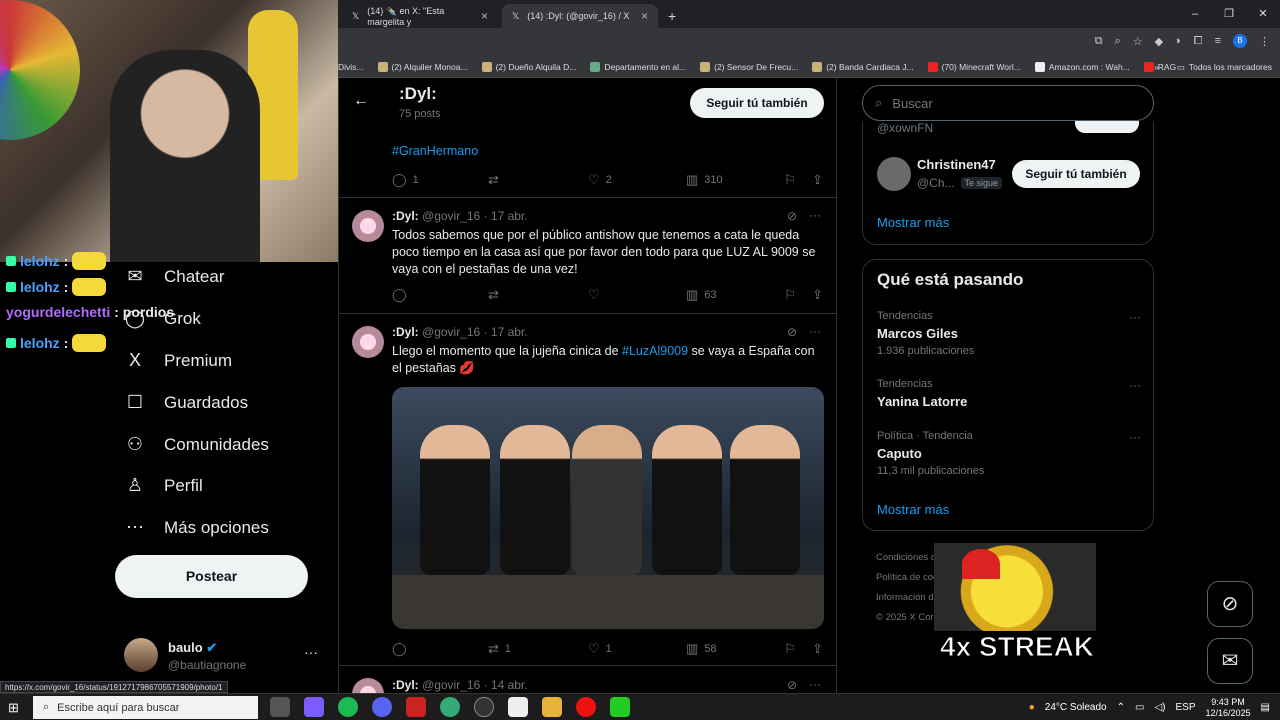  Describe the element at coordinates (1240, 41) in the screenshot. I see `profile-avatar: B` at that location.